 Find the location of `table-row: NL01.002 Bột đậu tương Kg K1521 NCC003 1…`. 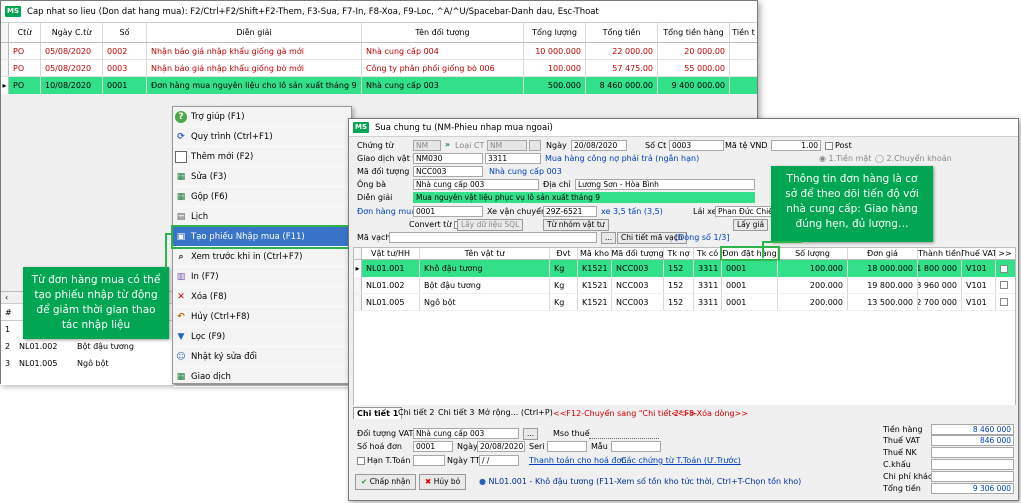

table-row: NL01.002 Bột đậu tương Kg K1521 NCC003 1… is located at coordinates (684, 285).